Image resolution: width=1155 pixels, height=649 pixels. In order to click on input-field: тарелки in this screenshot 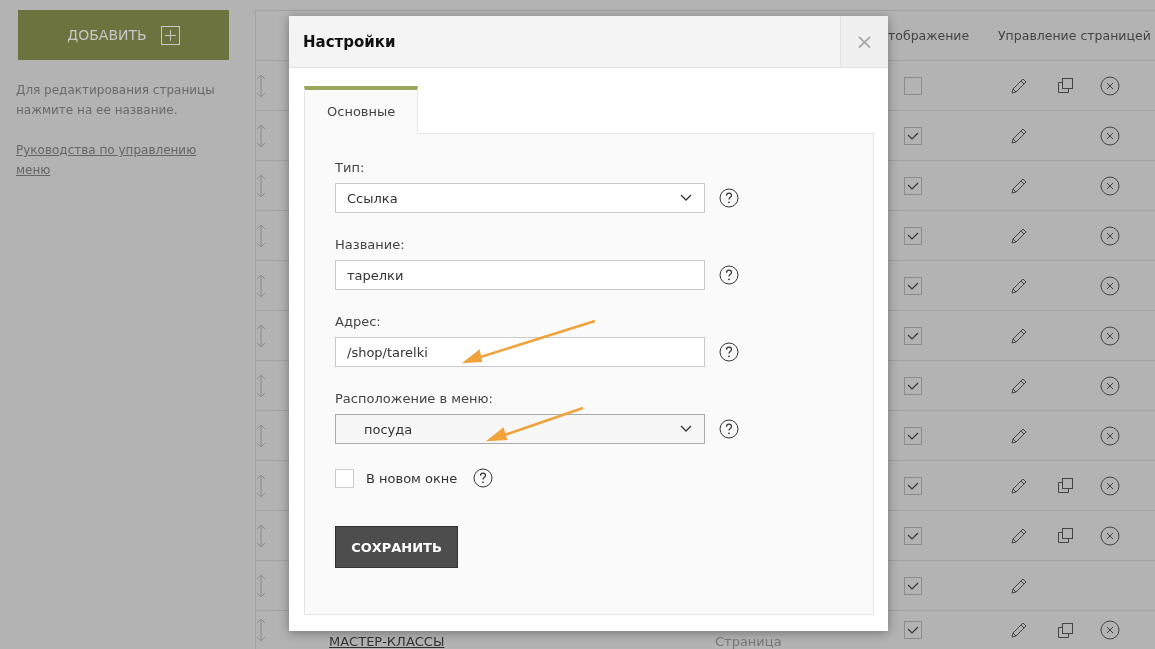, I will do `click(520, 275)`.